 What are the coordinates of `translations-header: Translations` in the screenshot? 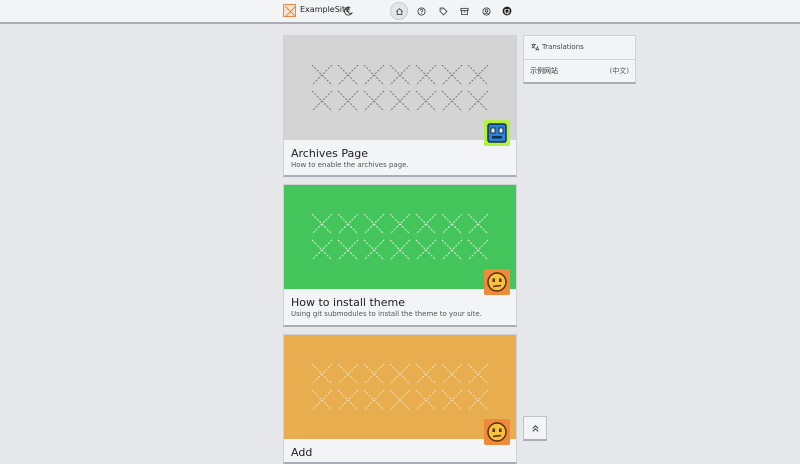 It's located at (579, 48).